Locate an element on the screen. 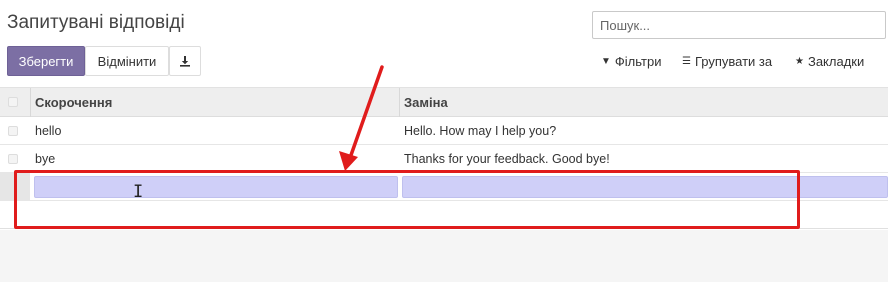 Image resolution: width=888 pixels, height=282 pixels. column-header-shortcut: Скорочення is located at coordinates (73, 102).